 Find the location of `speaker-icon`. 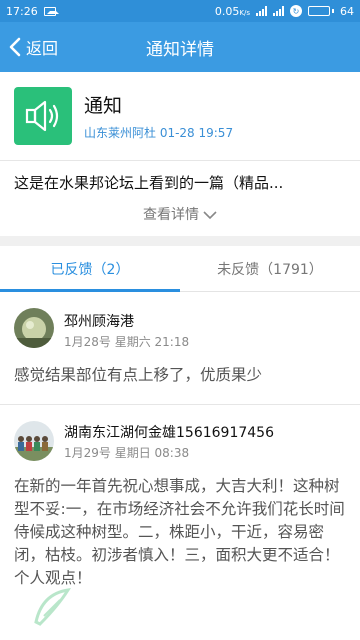

speaker-icon is located at coordinates (43, 116).